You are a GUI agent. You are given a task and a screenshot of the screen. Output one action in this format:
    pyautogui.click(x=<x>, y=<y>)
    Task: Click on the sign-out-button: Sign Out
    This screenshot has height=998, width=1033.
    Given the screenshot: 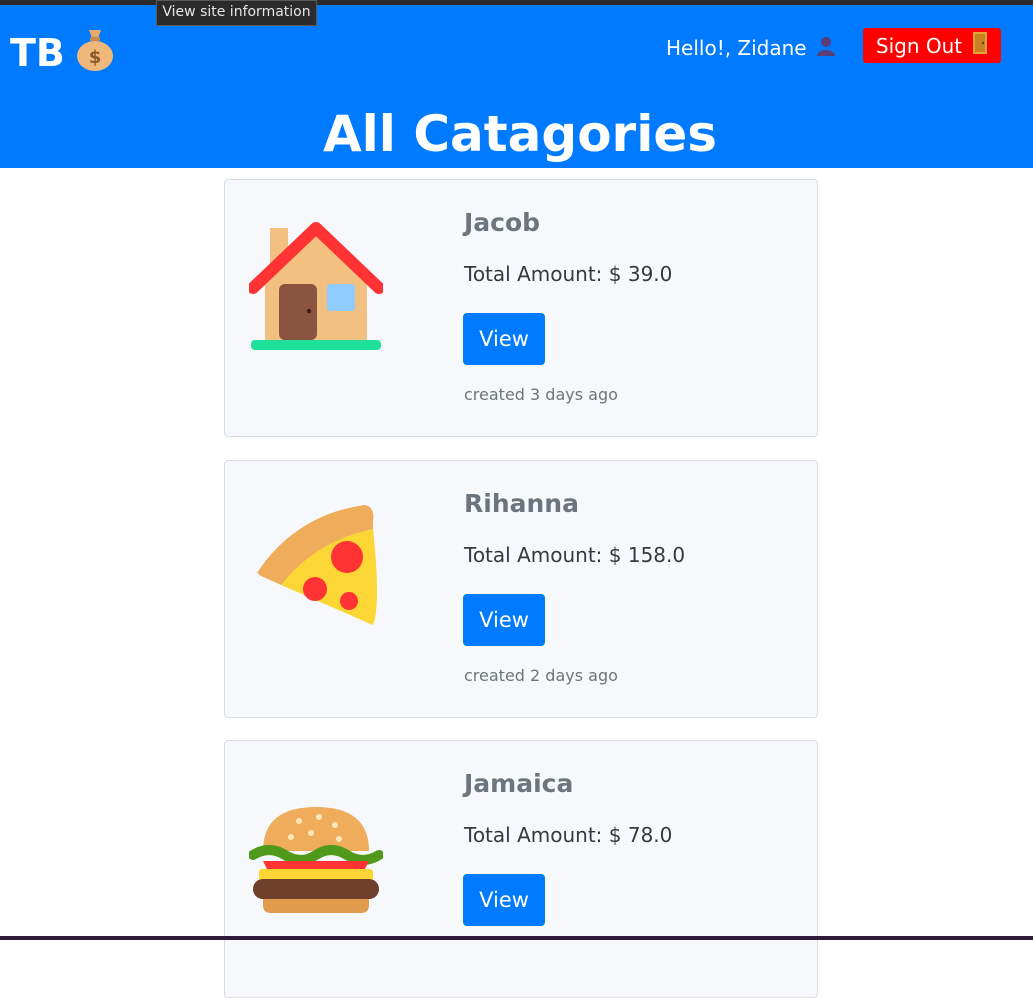 What is the action you would take?
    pyautogui.click(x=932, y=45)
    